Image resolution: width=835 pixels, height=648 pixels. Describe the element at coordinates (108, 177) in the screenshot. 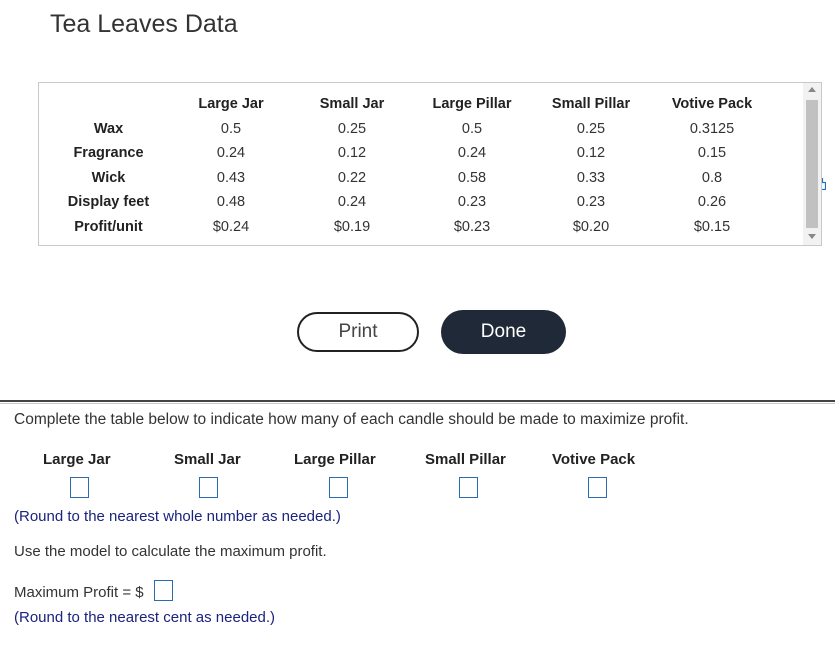

I see `row-label: Wick` at that location.